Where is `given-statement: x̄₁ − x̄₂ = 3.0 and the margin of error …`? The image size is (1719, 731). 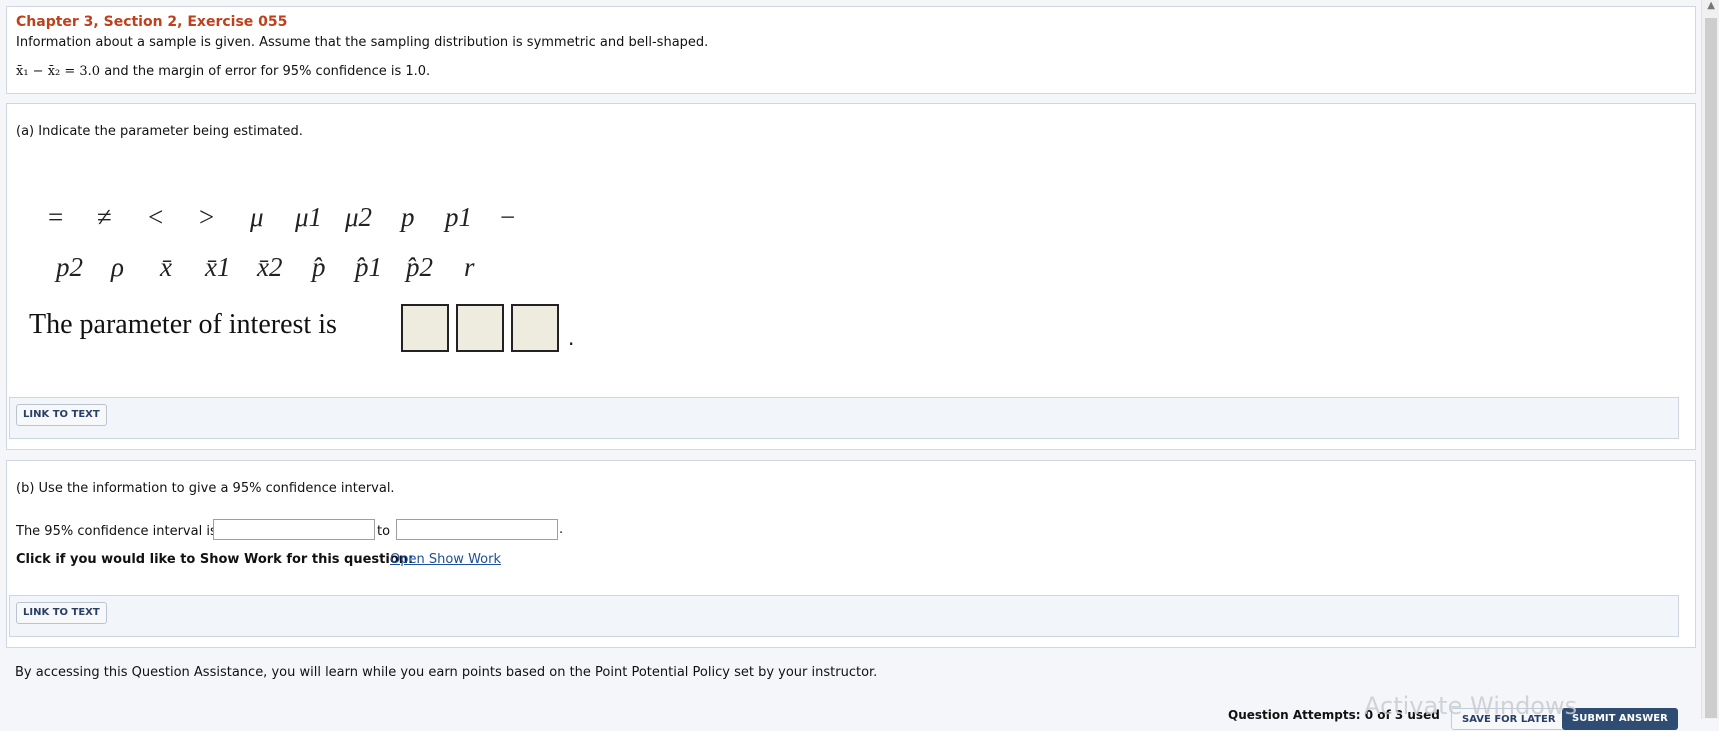 given-statement: x̄₁ − x̄₂ = 3.0 and the margin of error … is located at coordinates (223, 71).